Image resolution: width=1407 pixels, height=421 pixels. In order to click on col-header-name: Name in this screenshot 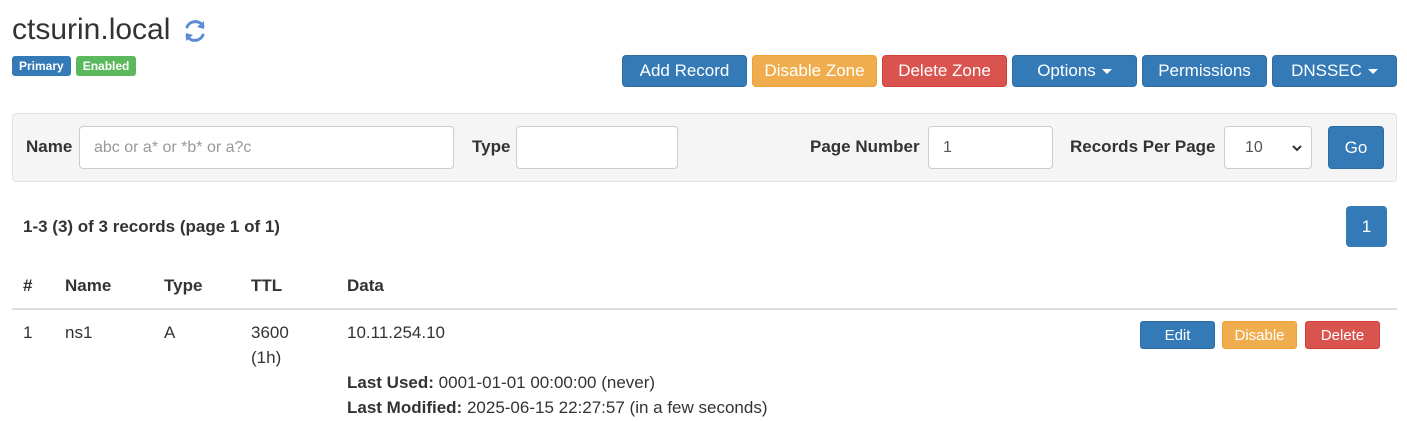, I will do `click(88, 285)`.